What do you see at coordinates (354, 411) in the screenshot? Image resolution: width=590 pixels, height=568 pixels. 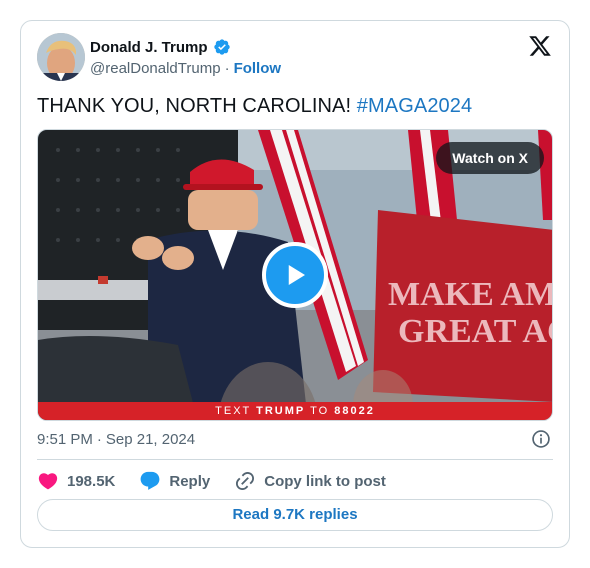 I see `banner-number: 88022` at bounding box center [354, 411].